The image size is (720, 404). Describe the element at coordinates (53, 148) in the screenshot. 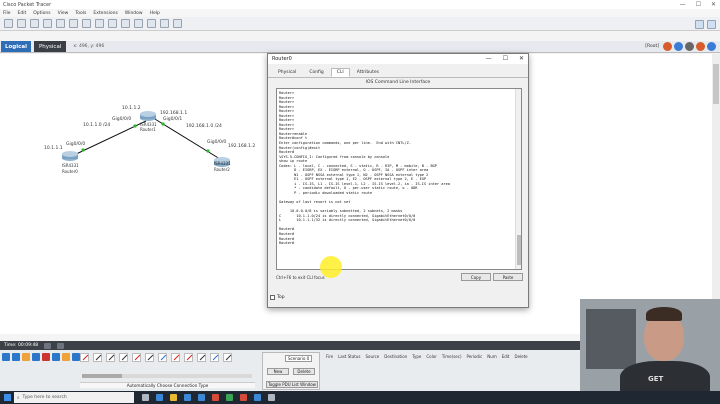

I see `router0-ip-label: 10.1.1.1` at that location.